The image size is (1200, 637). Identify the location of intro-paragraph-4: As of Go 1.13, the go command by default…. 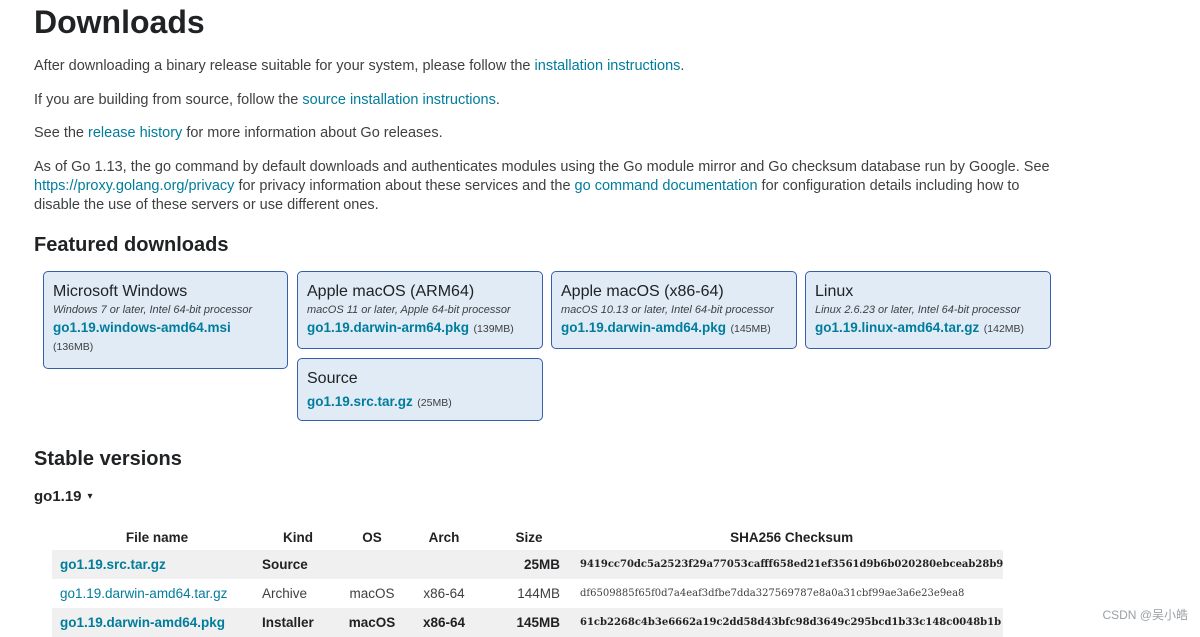
(549, 186).